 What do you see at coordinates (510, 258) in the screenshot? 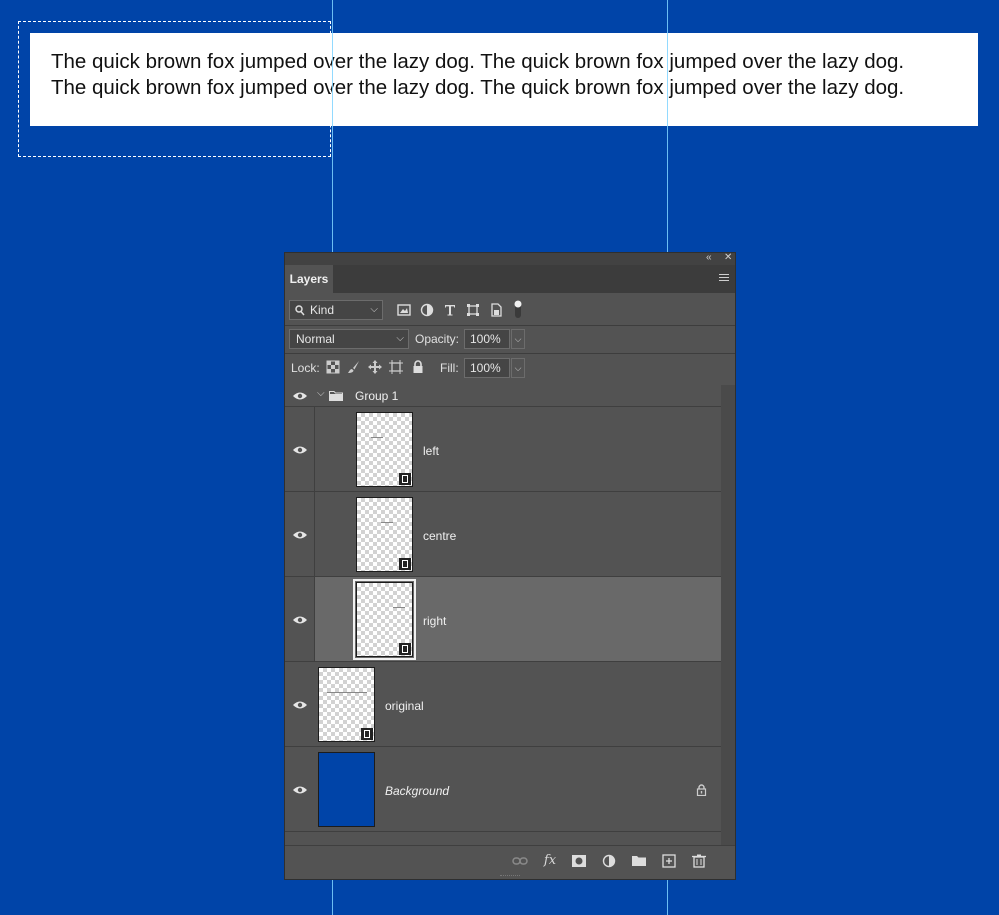
I see `panel-top-strip: « ✕` at bounding box center [510, 258].